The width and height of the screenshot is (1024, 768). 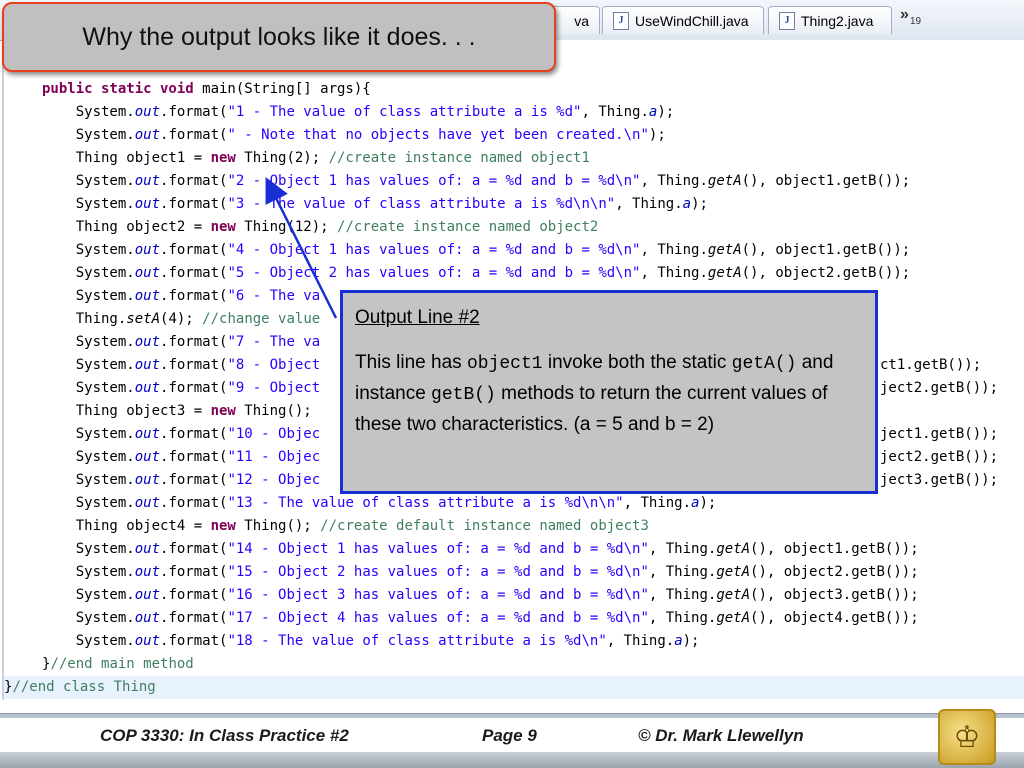 I want to click on code-line: System.out.format("10 - Objec, so click(x=181, y=434).